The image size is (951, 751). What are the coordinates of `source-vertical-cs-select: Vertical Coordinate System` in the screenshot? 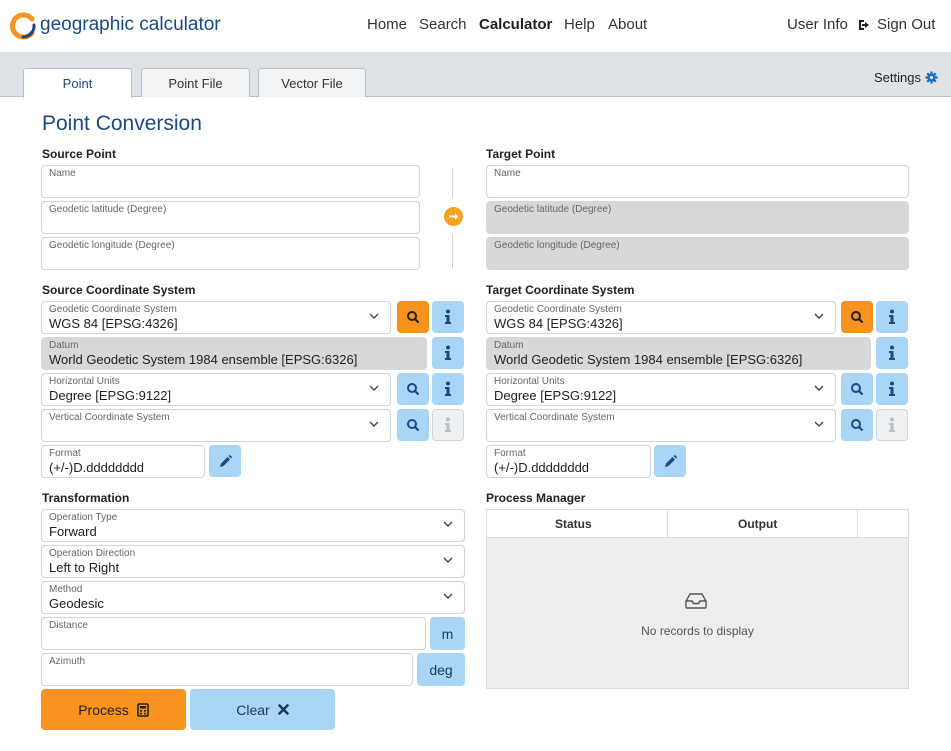 It's located at (216, 425).